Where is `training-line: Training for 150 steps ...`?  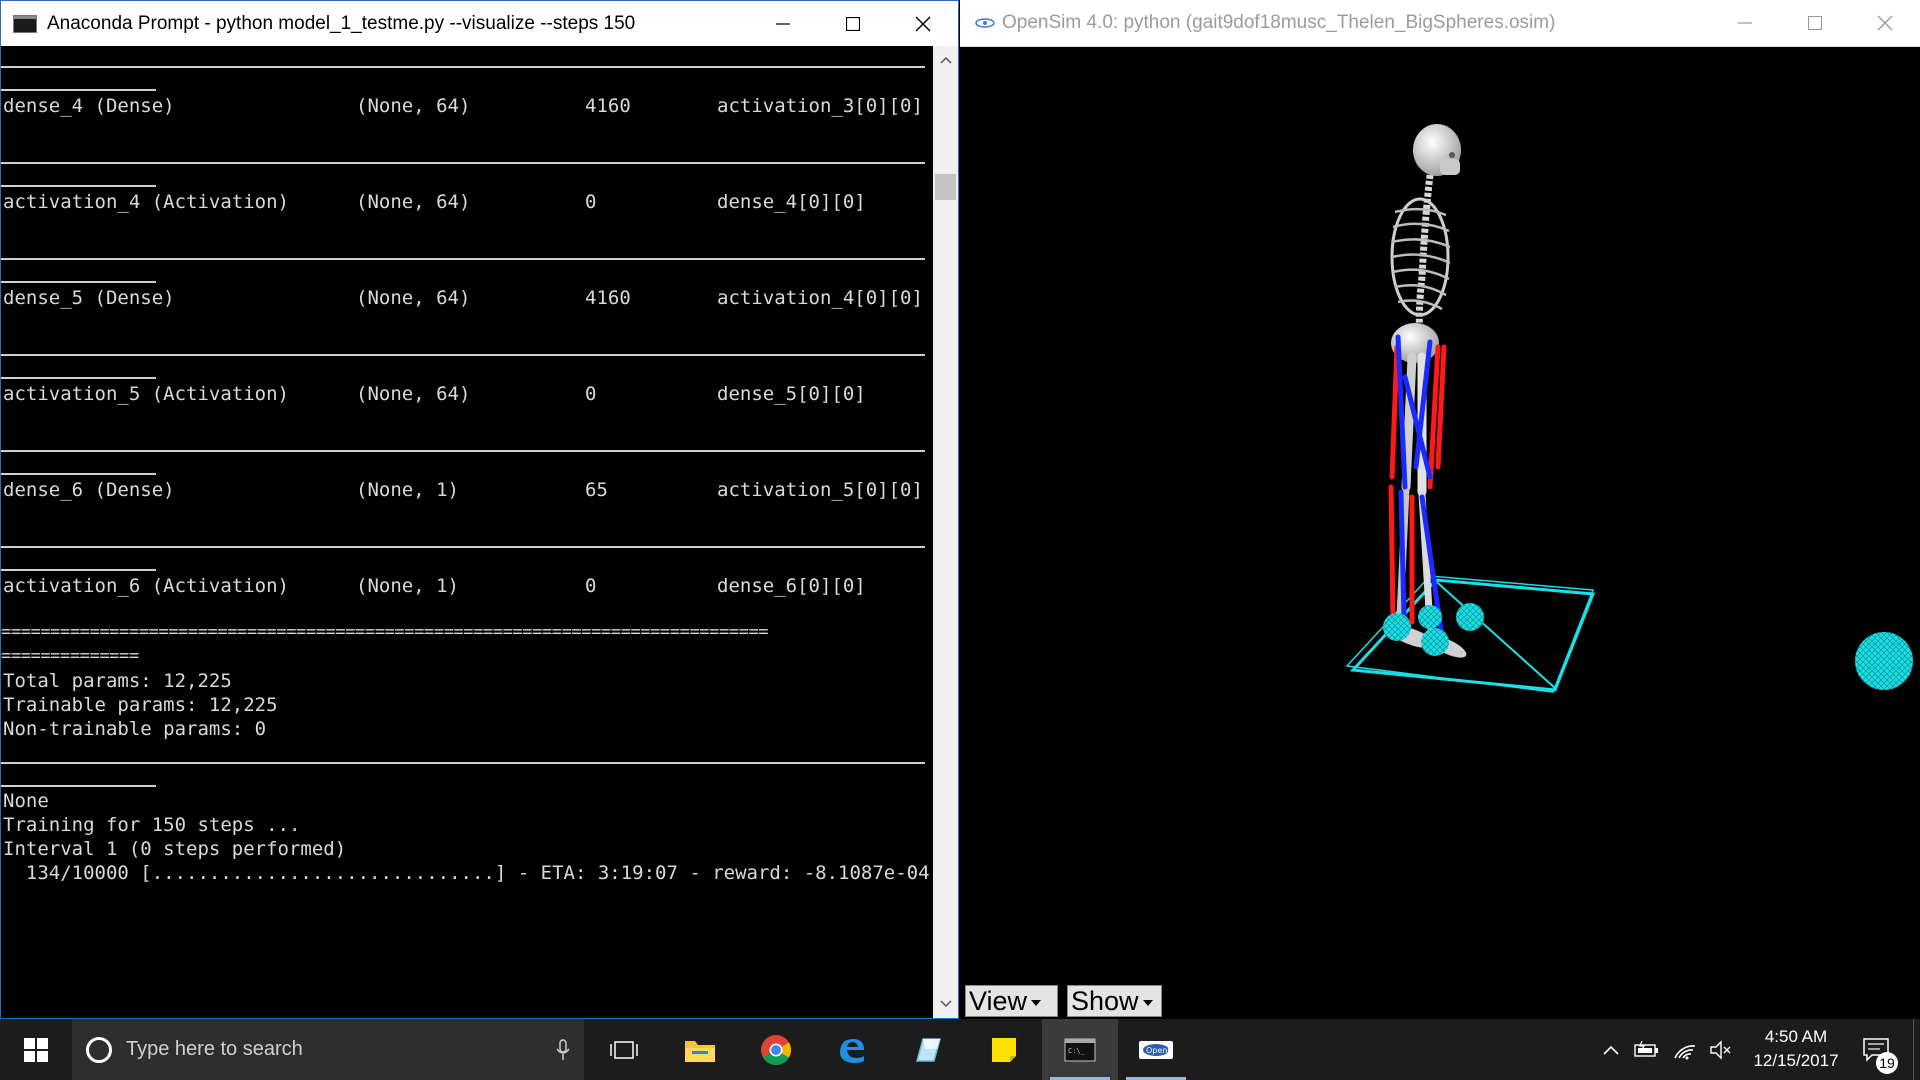
training-line: Training for 150 steps ... is located at coordinates (152, 825).